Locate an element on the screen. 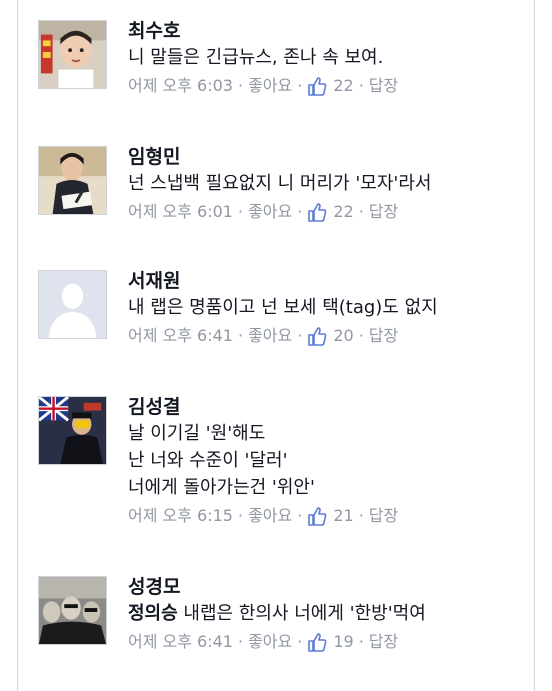 The width and height of the screenshot is (552, 691). comment-meta: 어제 오후 6:01 · 좋아요 · 22 · 답장 is located at coordinates (329, 212).